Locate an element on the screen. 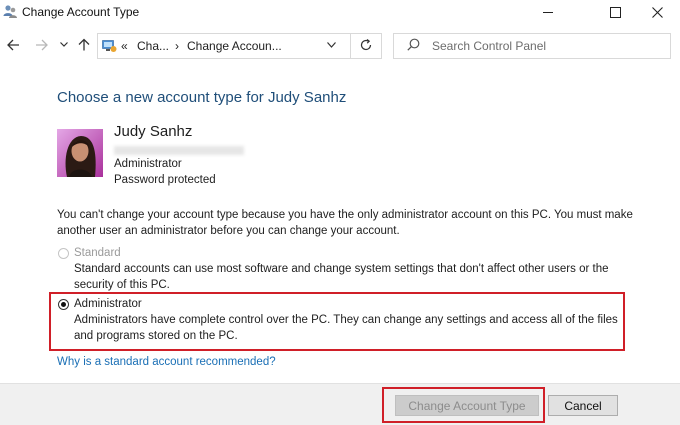  address-dropdown-icon is located at coordinates (331, 45).